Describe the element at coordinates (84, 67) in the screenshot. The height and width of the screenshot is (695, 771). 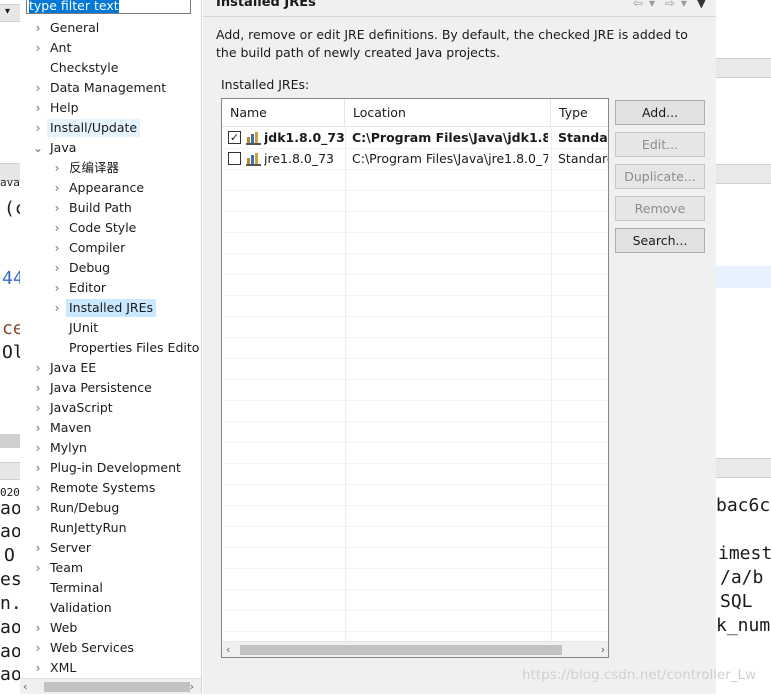
I see `tree-item-label: Checkstyle` at that location.